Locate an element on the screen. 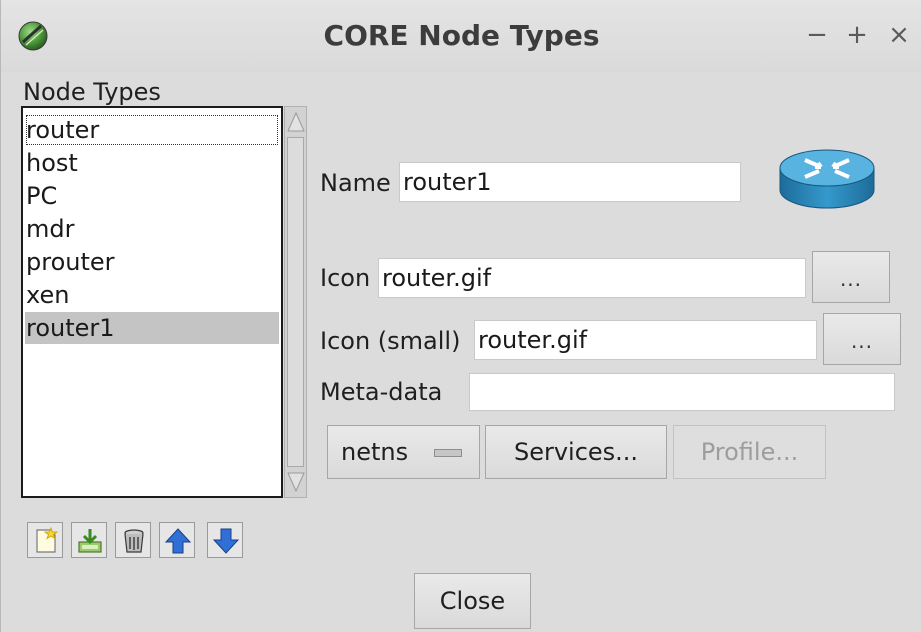 Image resolution: width=921 pixels, height=632 pixels. scroll-thumb is located at coordinates (295, 302).